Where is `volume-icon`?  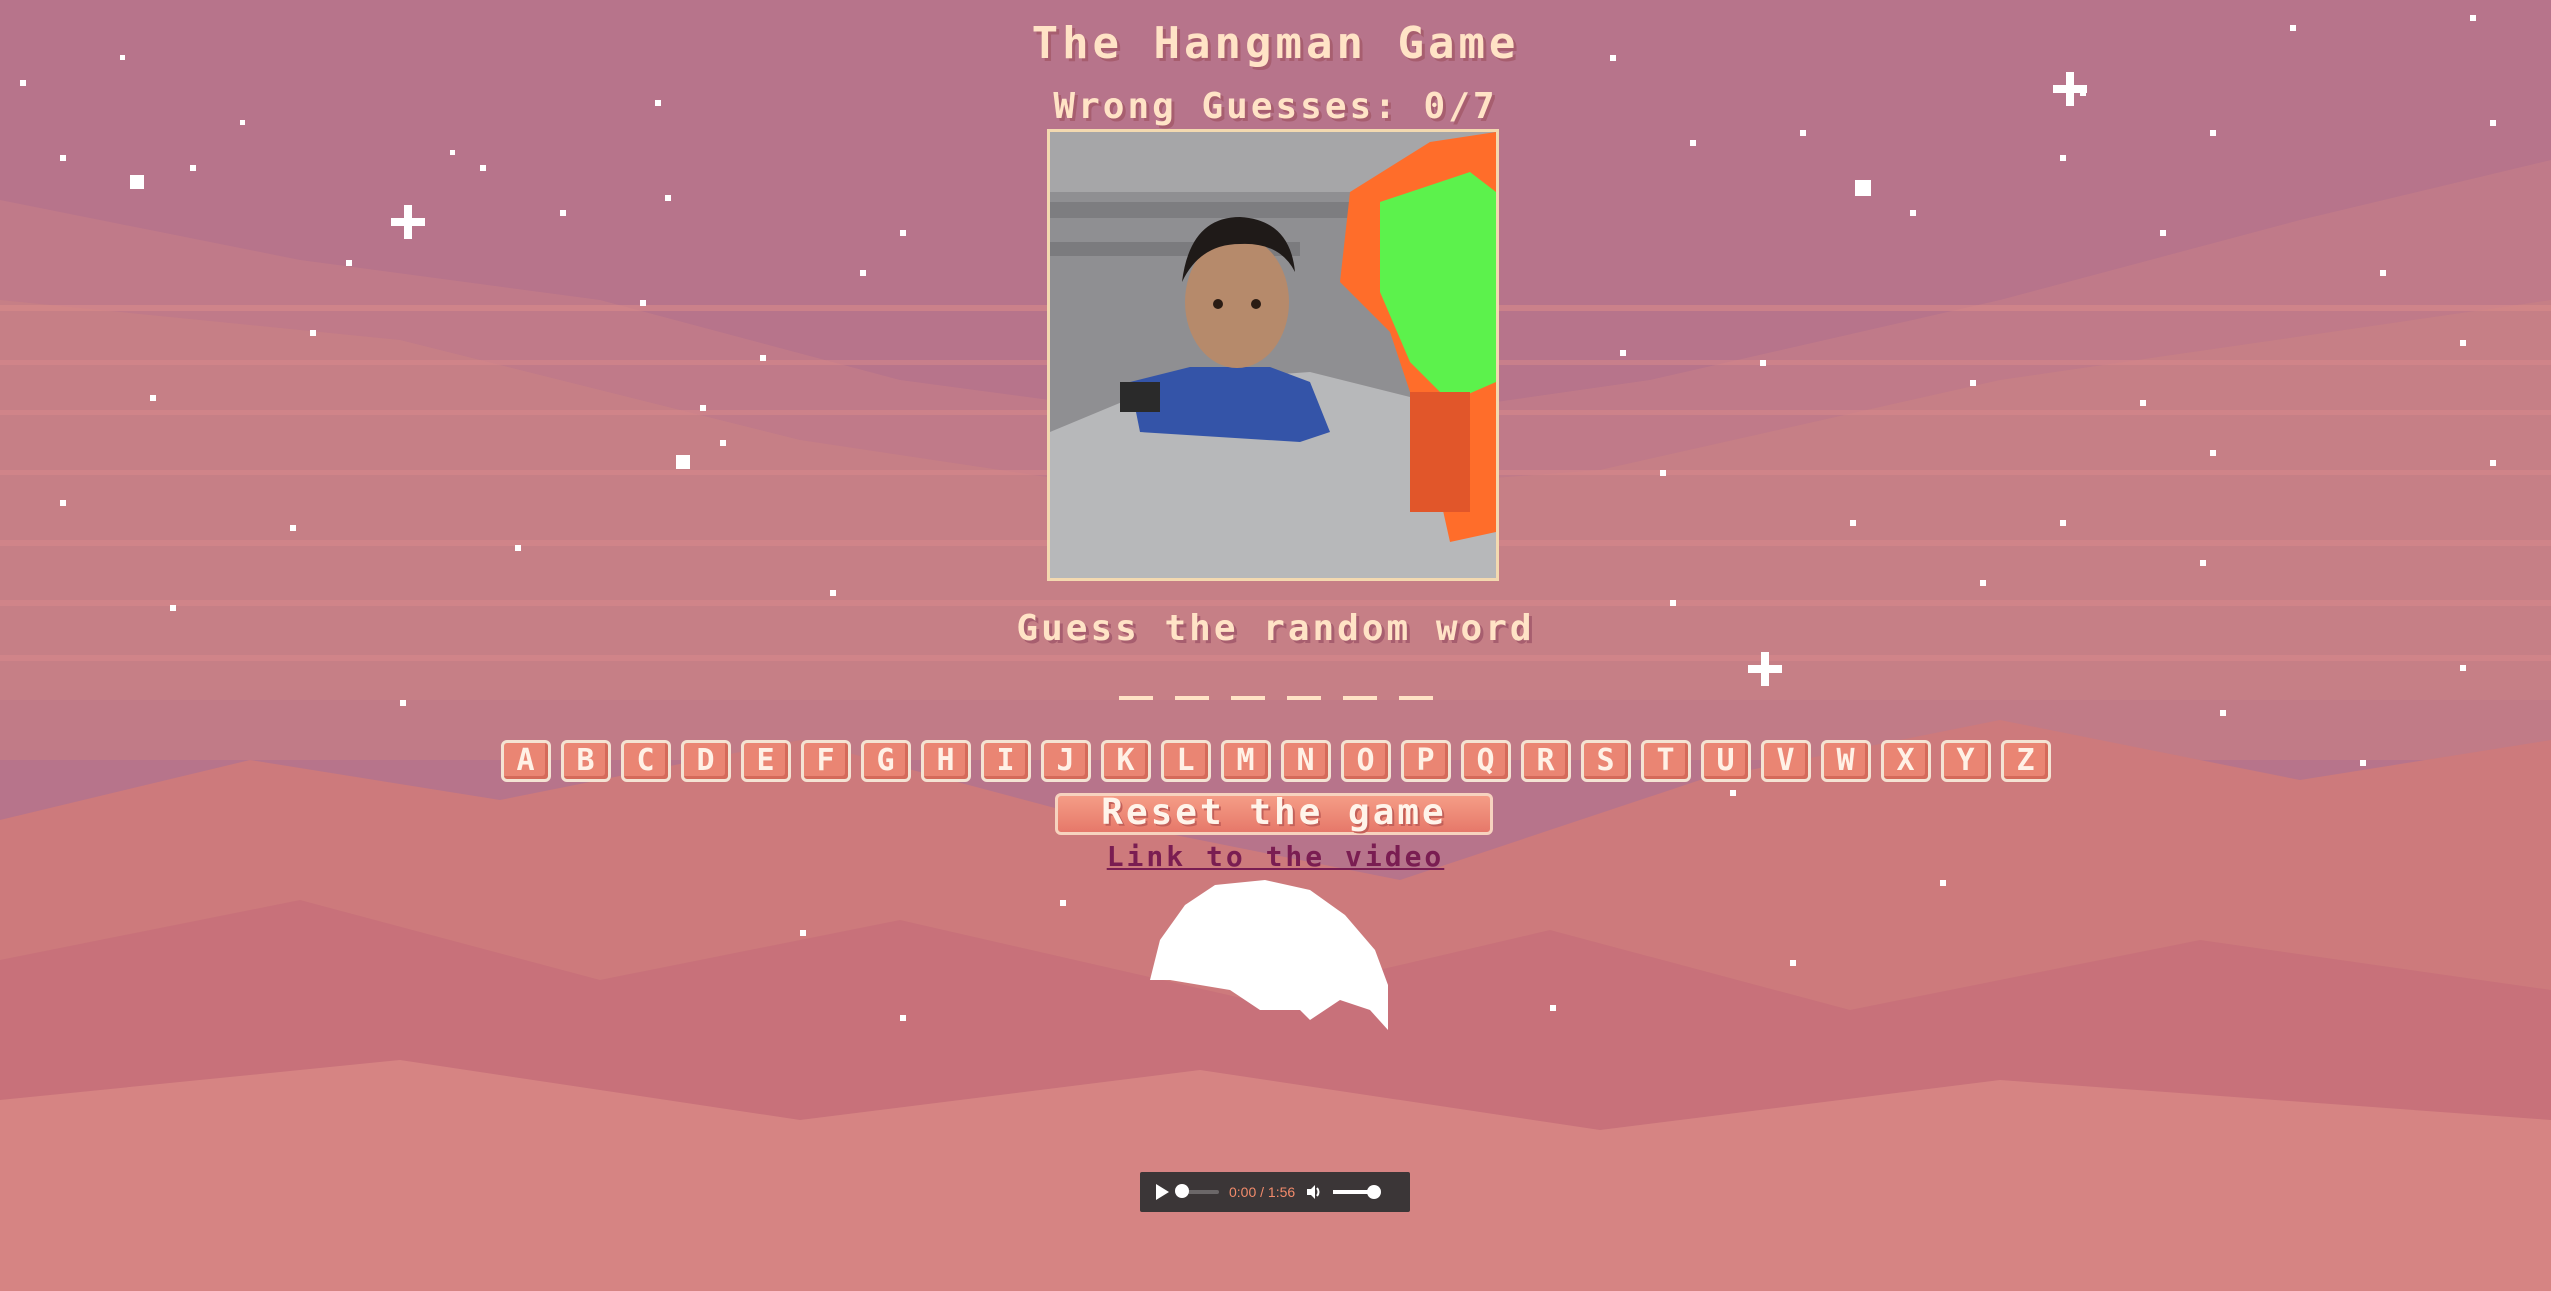
volume-icon is located at coordinates (1314, 1192).